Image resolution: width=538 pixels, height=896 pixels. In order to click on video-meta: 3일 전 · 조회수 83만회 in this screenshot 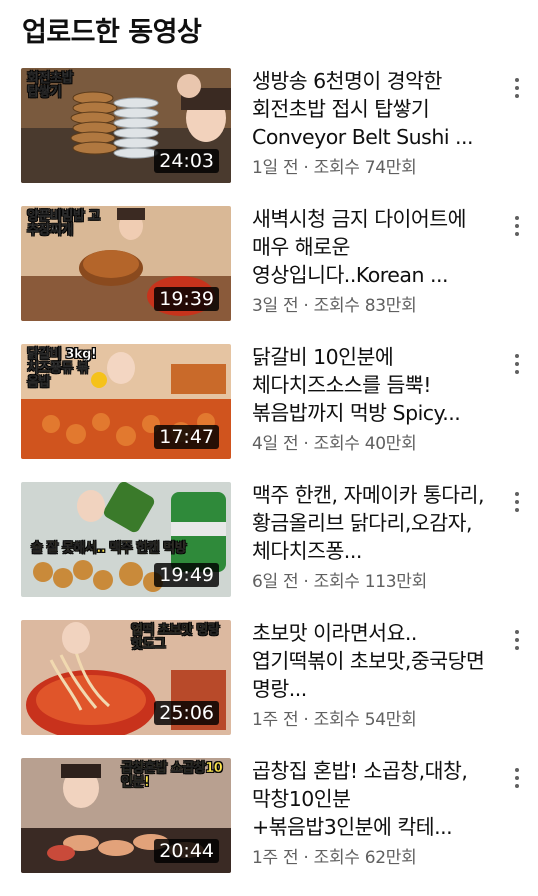, I will do `click(334, 306)`.